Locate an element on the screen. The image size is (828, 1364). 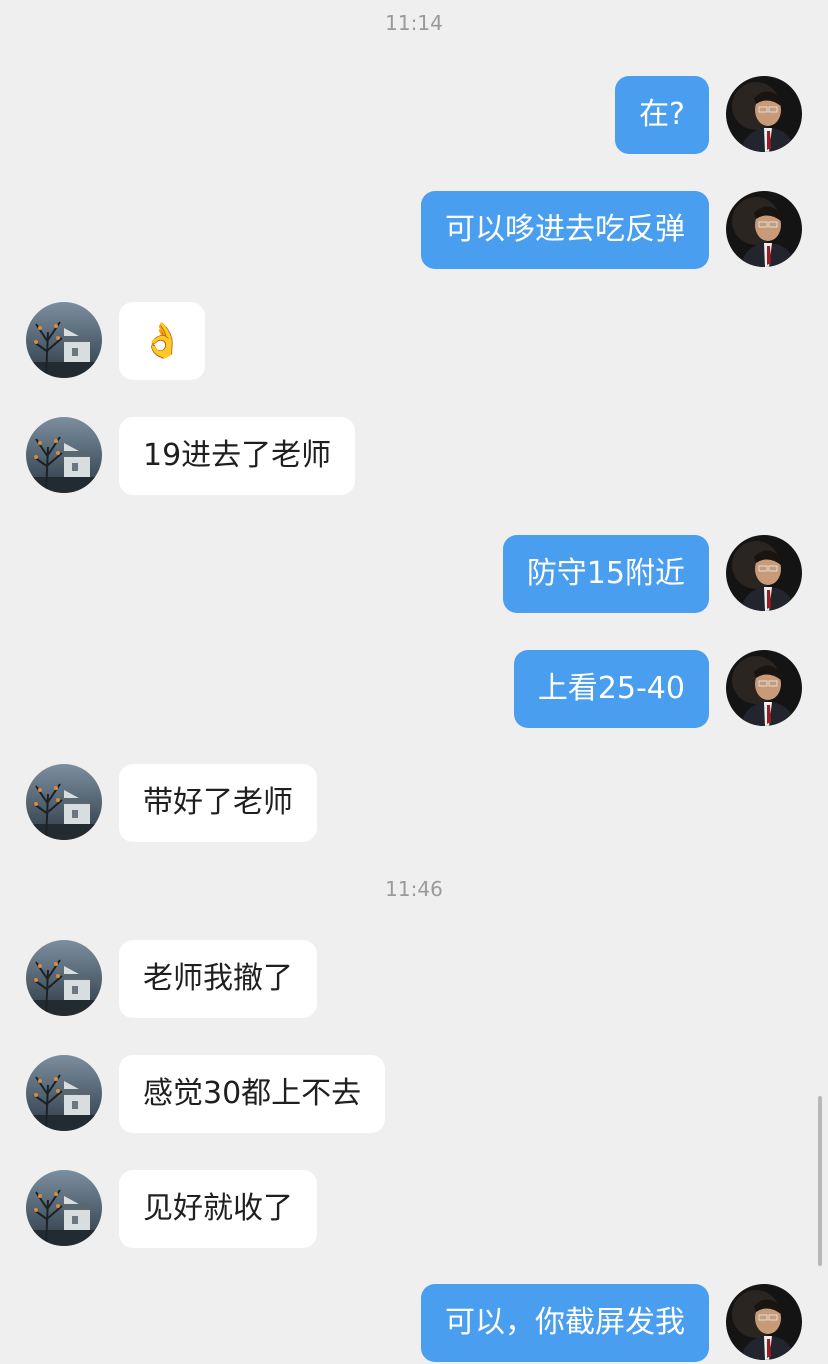
message-bubble-incoming: 带好了老师 is located at coordinates (218, 803).